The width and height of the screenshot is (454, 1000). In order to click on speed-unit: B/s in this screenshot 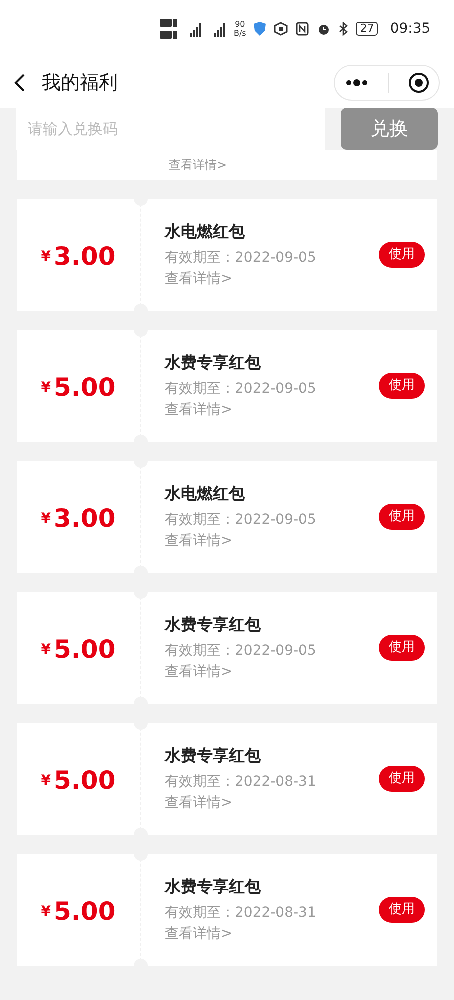, I will do `click(240, 33)`.